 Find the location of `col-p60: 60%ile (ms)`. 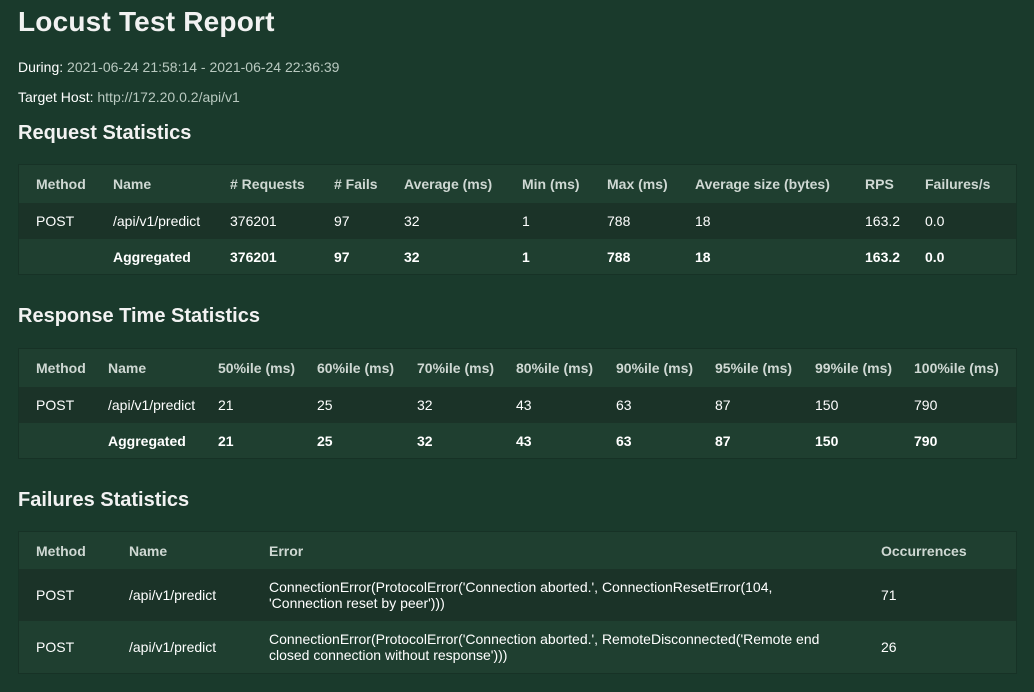

col-p60: 60%ile (ms) is located at coordinates (356, 368).